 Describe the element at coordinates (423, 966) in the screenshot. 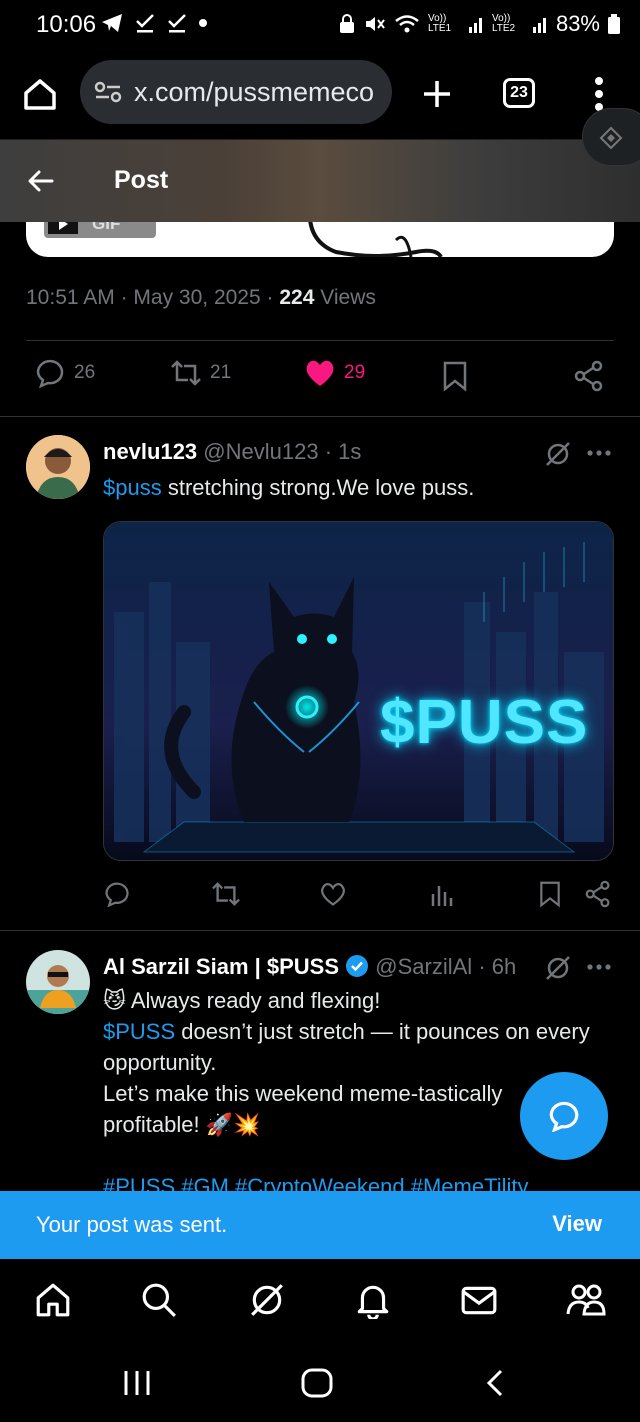

I see `author-handle: @SarzilAl` at that location.